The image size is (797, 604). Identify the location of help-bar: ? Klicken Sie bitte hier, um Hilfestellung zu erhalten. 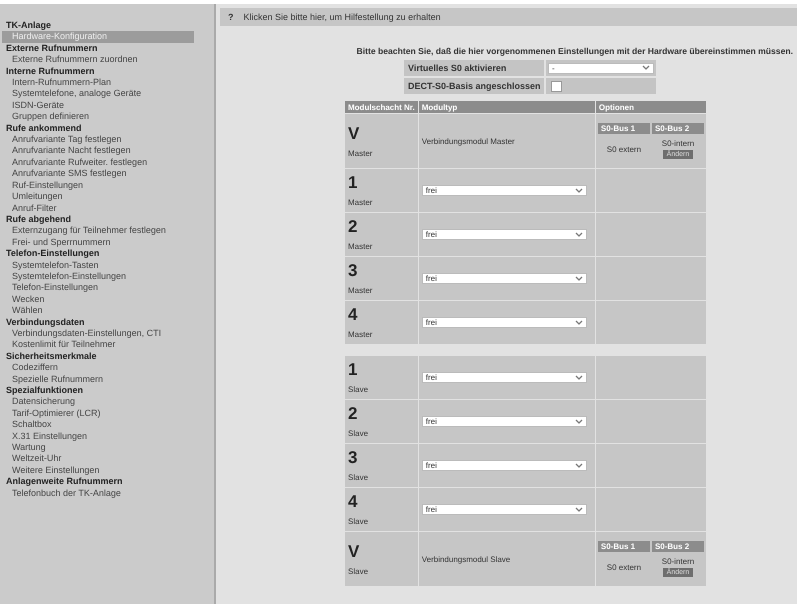
(508, 17).